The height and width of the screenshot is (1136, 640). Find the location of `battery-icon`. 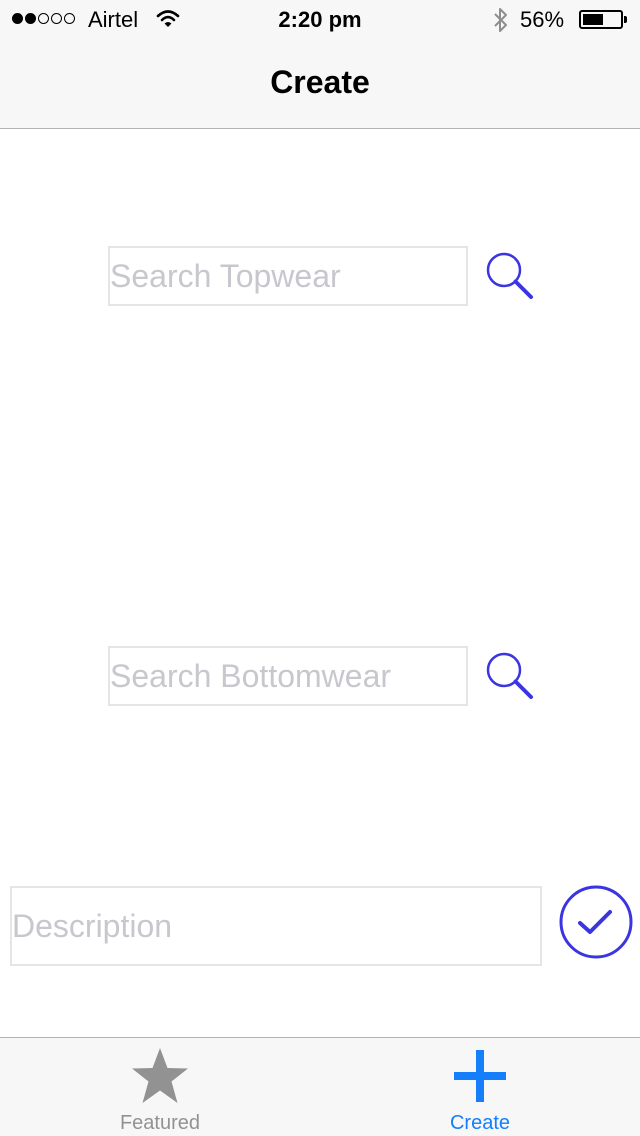

battery-icon is located at coordinates (603, 19).